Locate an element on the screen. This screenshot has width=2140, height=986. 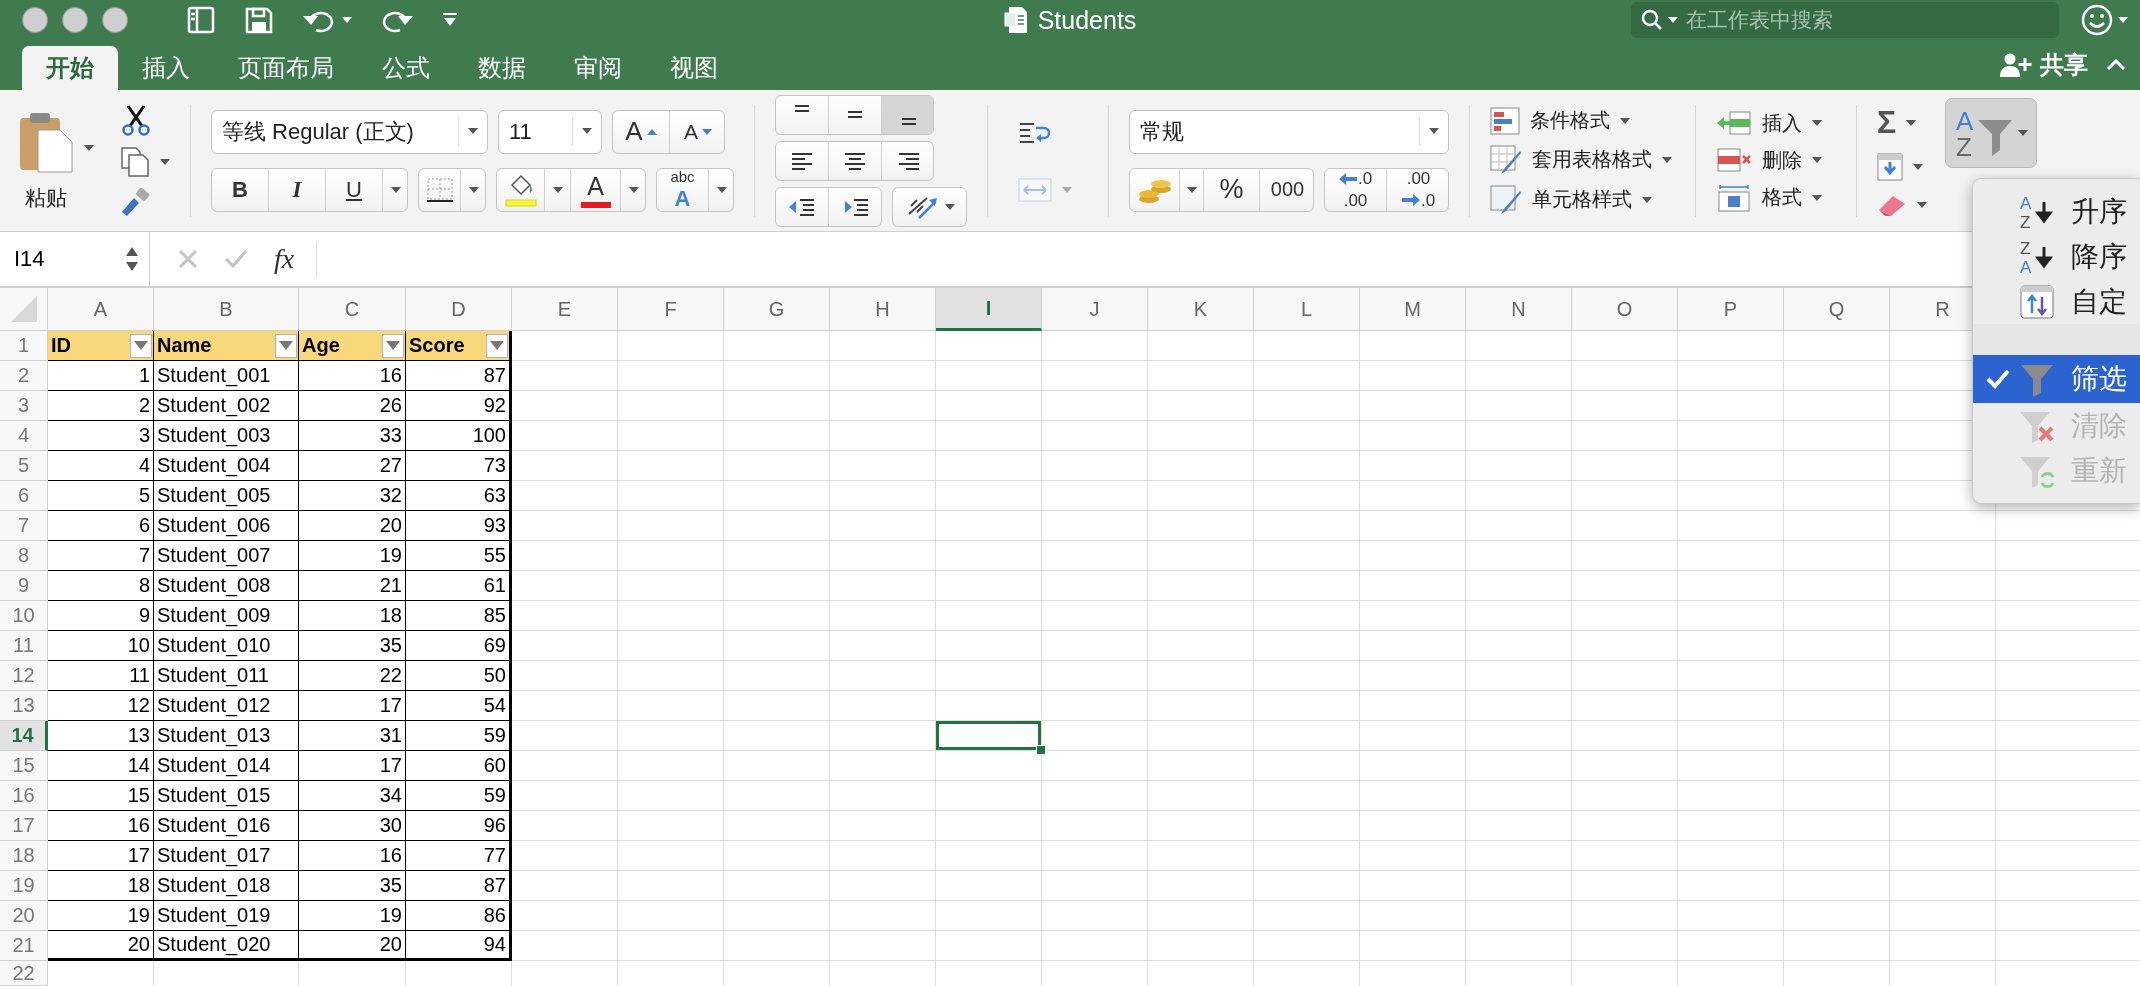
menu-item: 筛选 is located at coordinates (2056, 379).